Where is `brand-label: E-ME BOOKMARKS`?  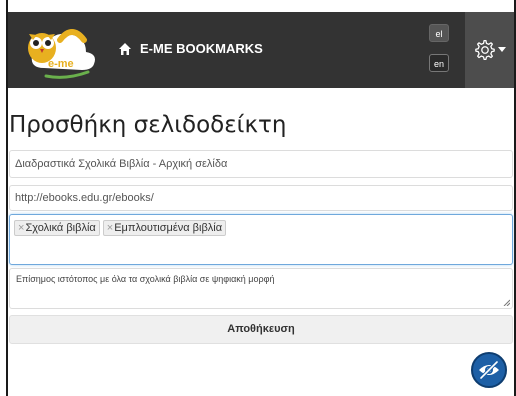 brand-label: E-ME BOOKMARKS is located at coordinates (201, 48).